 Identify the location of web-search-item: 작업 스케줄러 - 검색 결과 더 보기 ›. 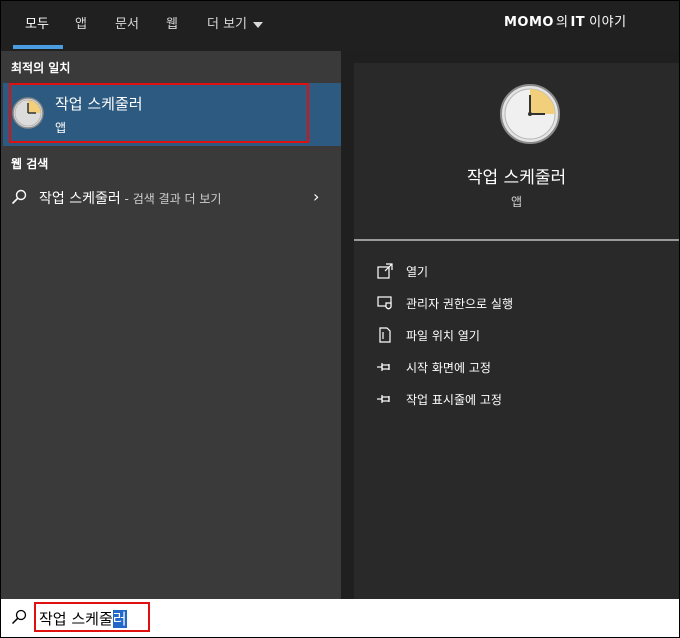
(171, 197).